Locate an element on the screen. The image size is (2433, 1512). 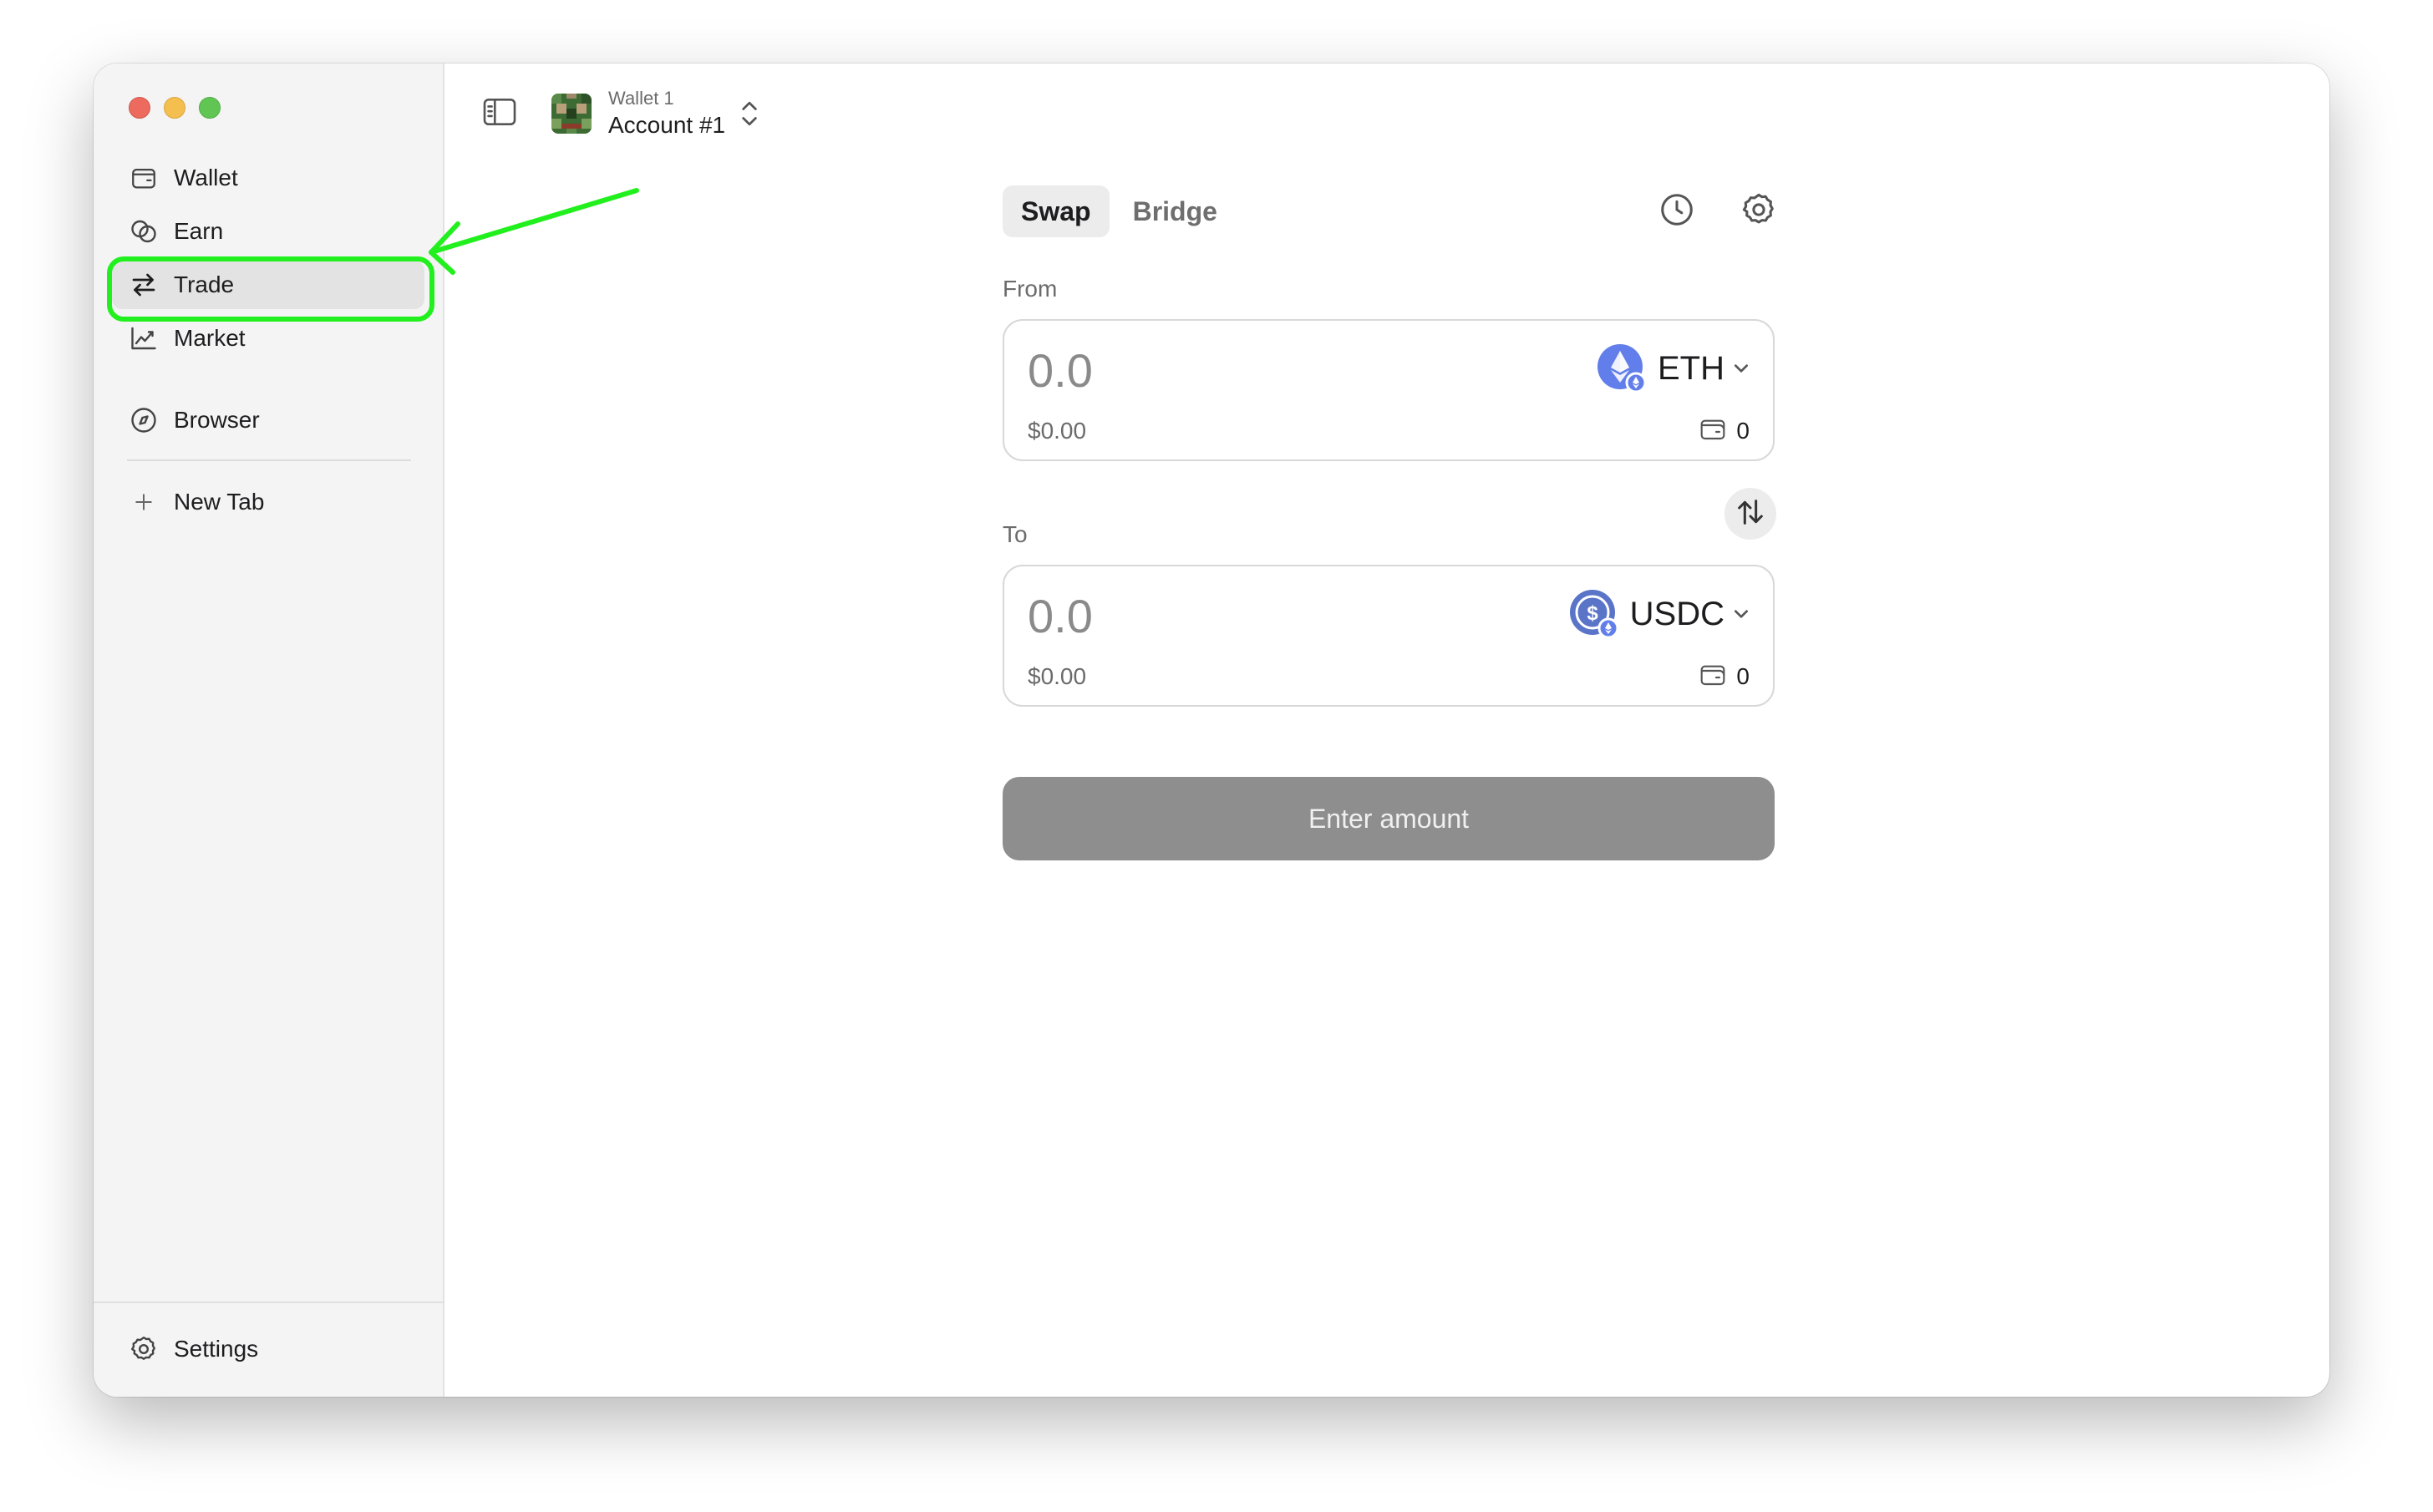
account-switcher: Wallet 1 Account #1 is located at coordinates (655, 113).